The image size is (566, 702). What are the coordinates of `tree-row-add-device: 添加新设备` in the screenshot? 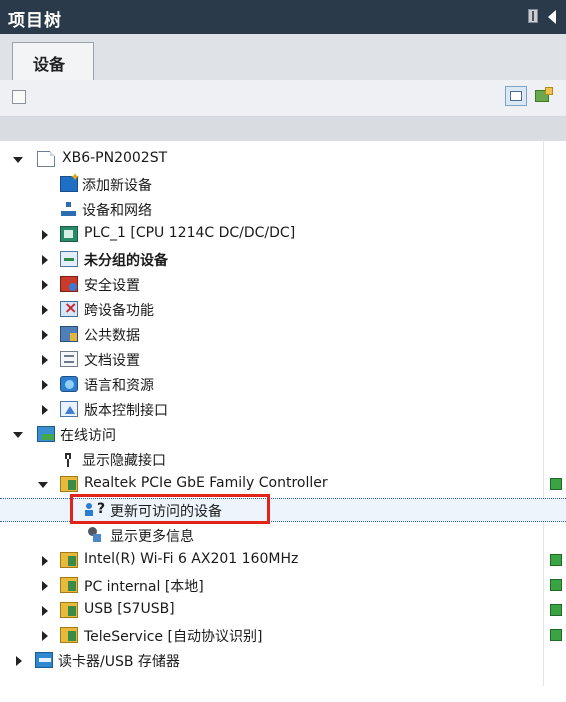 It's located at (283, 183).